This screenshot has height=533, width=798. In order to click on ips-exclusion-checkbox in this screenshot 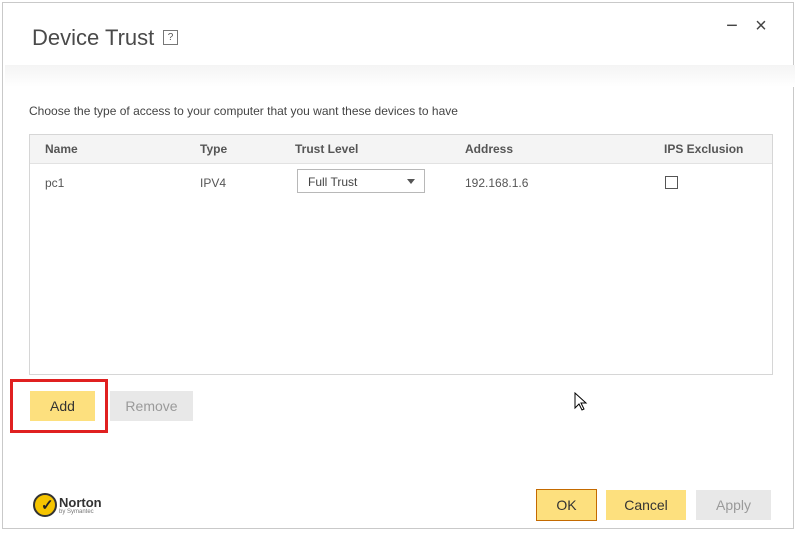, I will do `click(671, 182)`.